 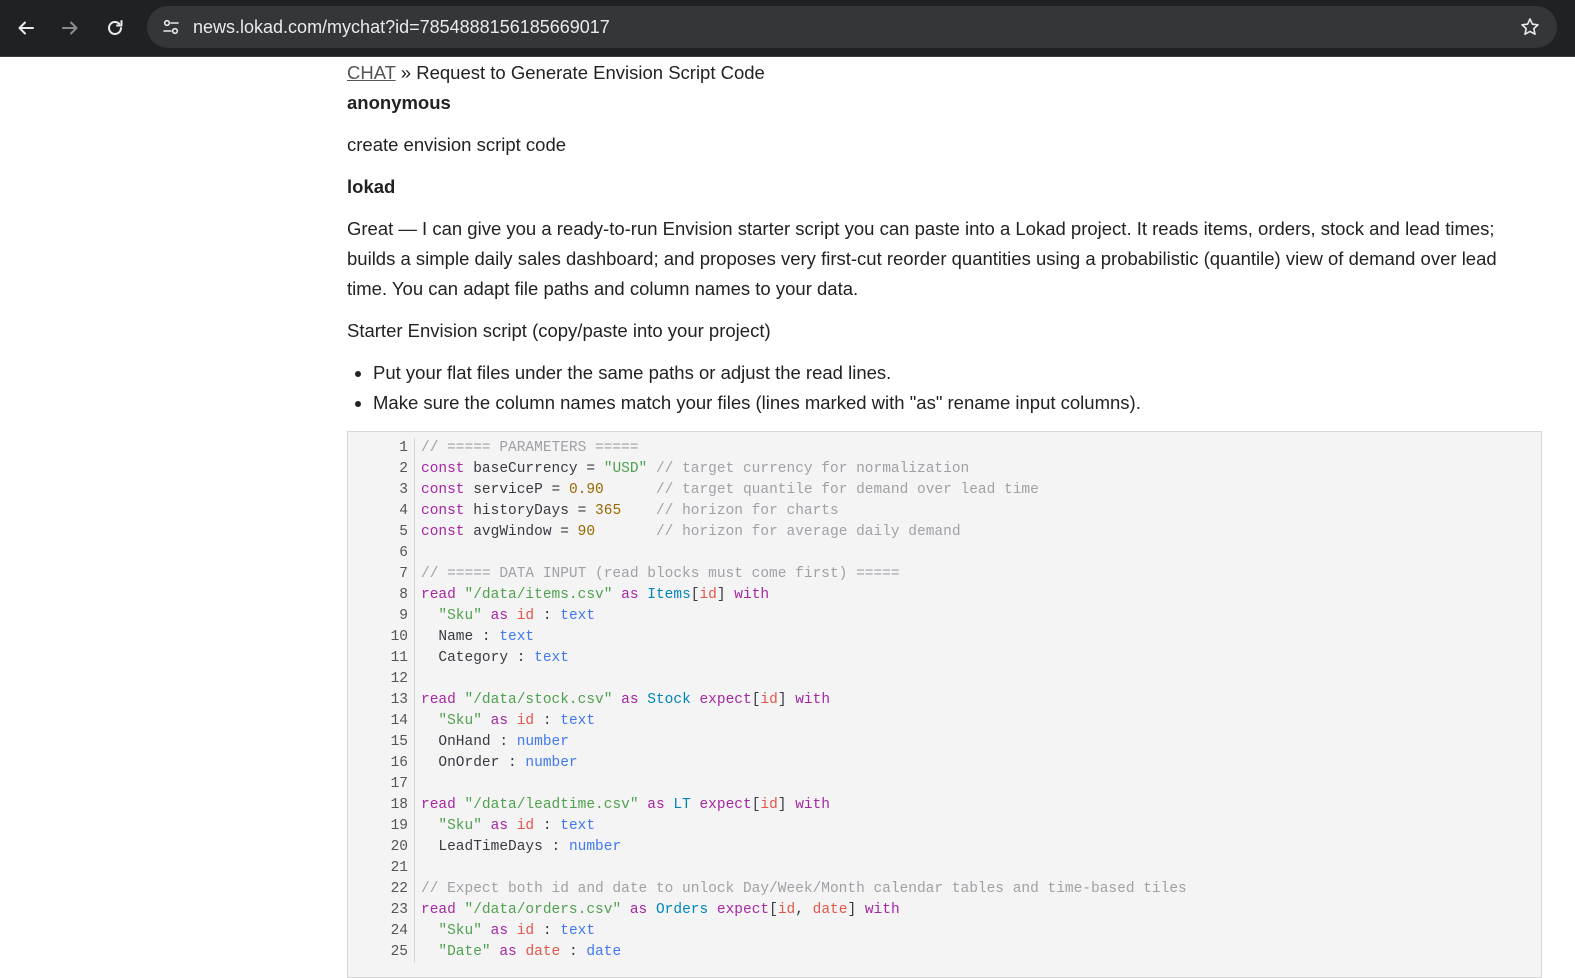 I want to click on code-token: expect, so click(x=725, y=700).